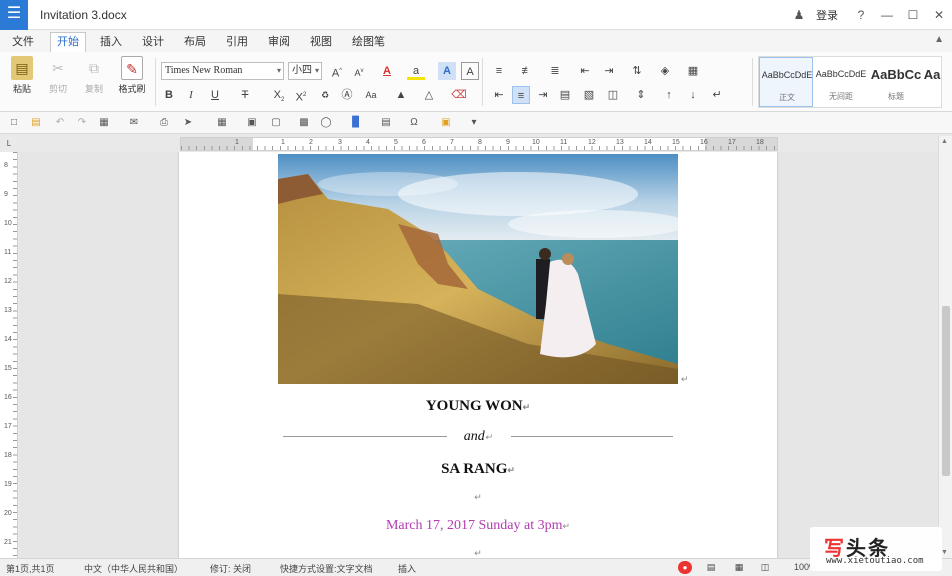 The image size is (952, 576). I want to click on line-spacing-icon: ⇕, so click(641, 95).